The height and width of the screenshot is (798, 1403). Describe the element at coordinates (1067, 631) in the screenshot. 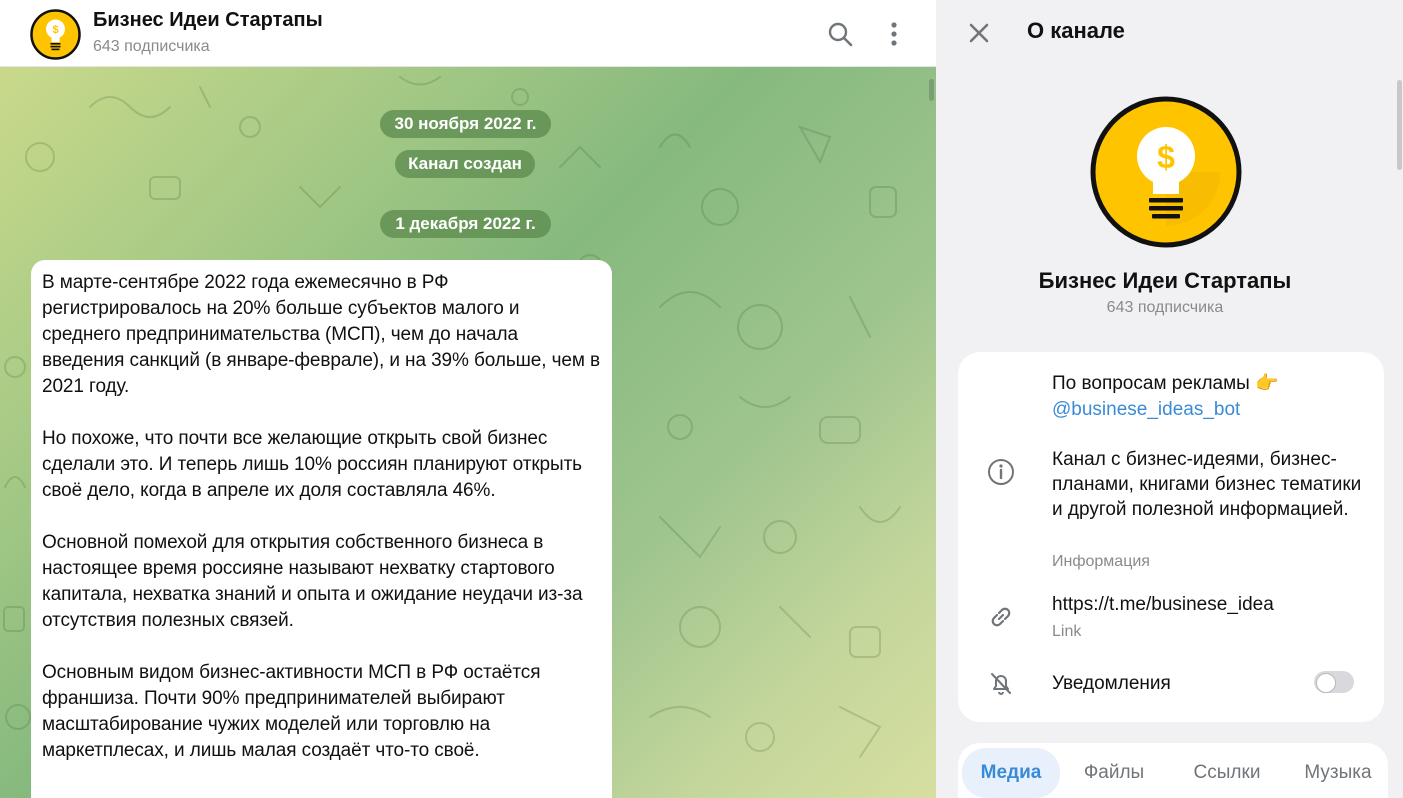

I see `link-caption: Link` at that location.